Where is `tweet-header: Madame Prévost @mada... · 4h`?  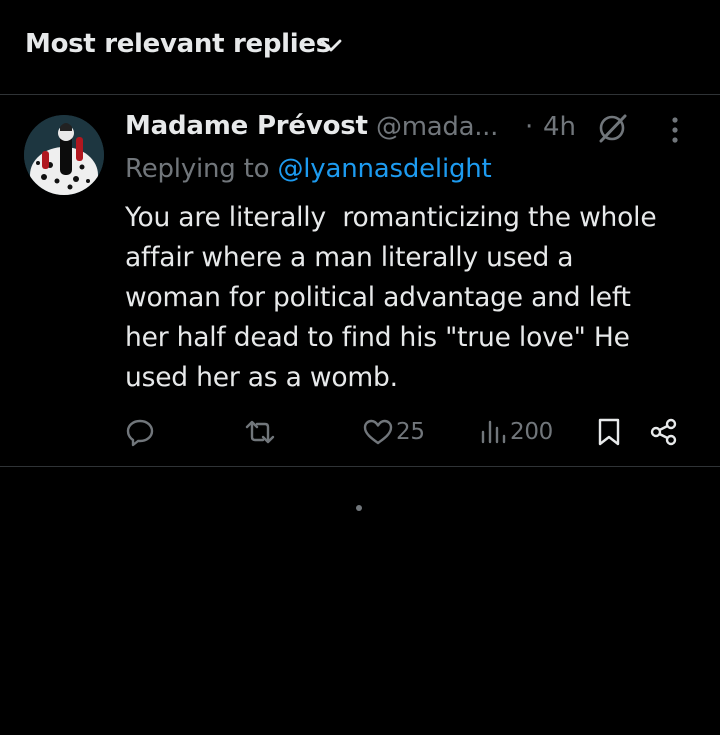
tweet-header: Madame Prévost @mada... · 4h is located at coordinates (415, 129).